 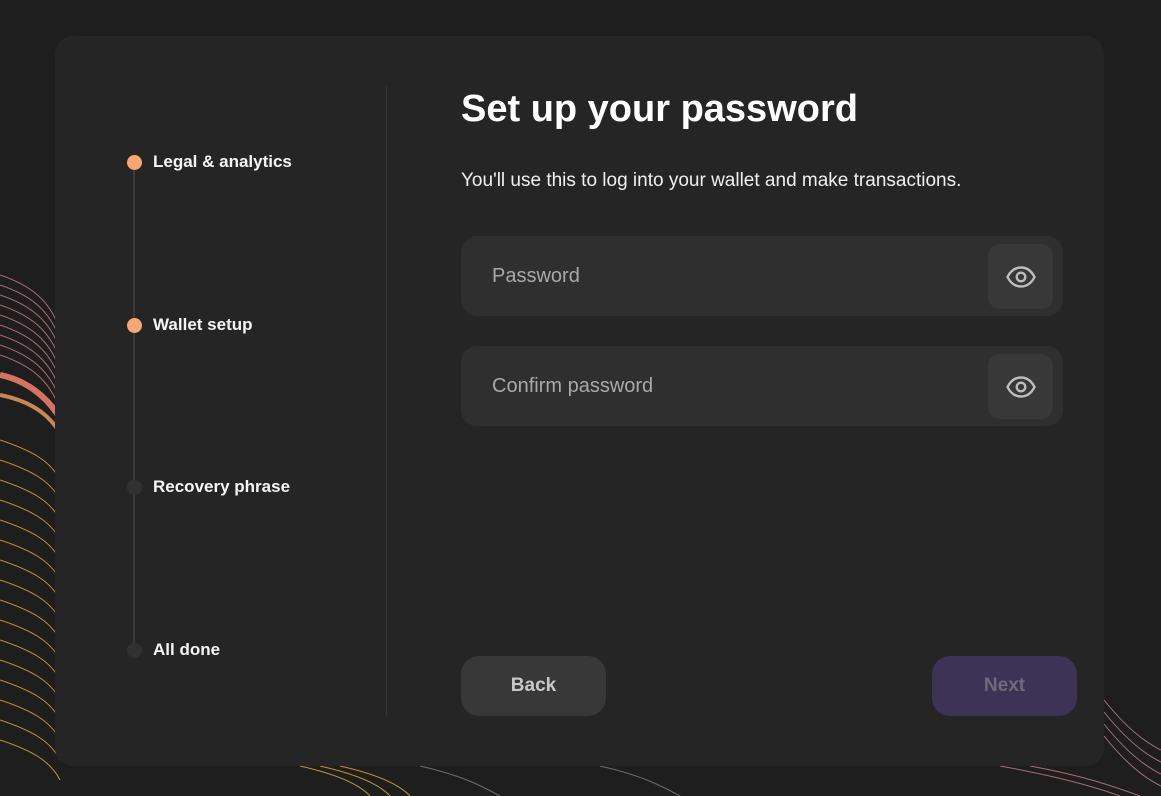 I want to click on confirm-password-input, so click(x=721, y=386).